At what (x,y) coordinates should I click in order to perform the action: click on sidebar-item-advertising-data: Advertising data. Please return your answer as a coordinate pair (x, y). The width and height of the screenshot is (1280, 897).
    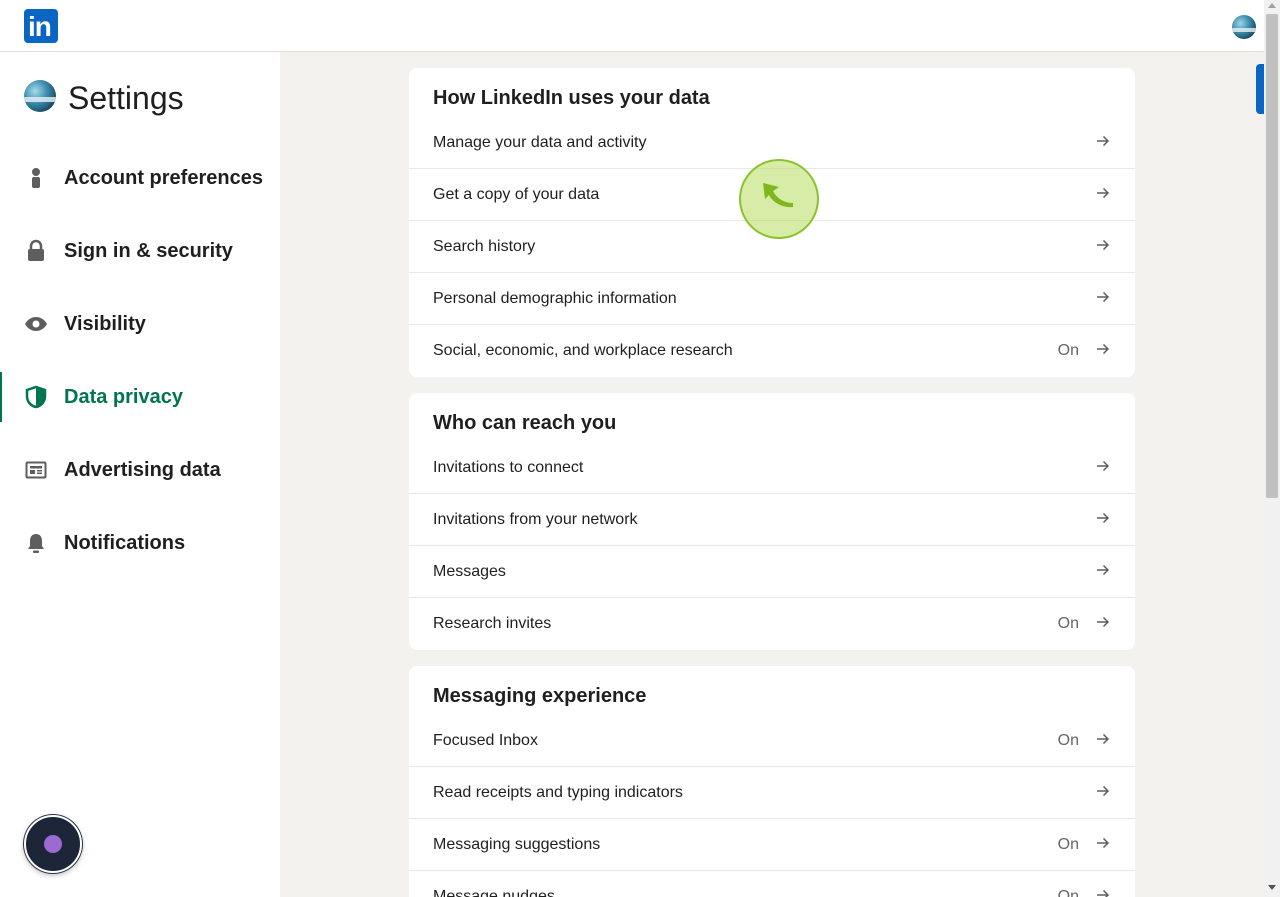
    Looking at the image, I should click on (140, 470).